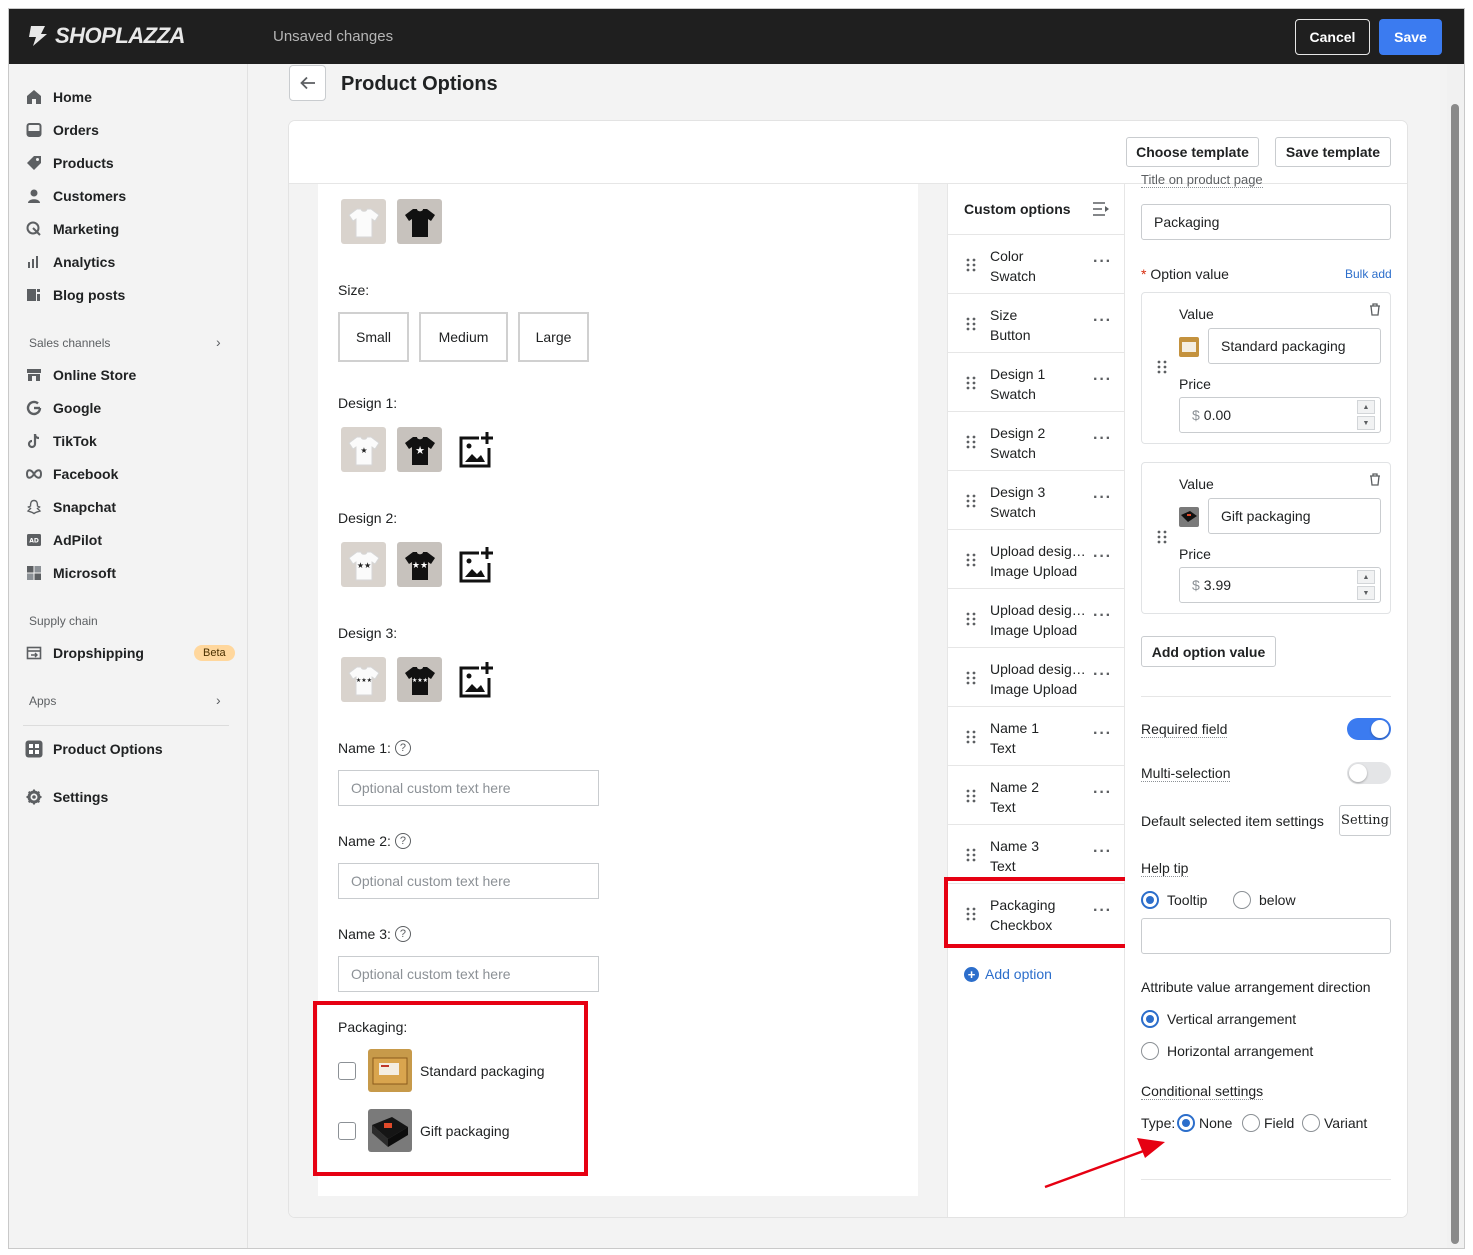 The image size is (1473, 1255). Describe the element at coordinates (1036, 500) in the screenshot. I see `option-row-design-3: Design 3 Swatch ···` at that location.